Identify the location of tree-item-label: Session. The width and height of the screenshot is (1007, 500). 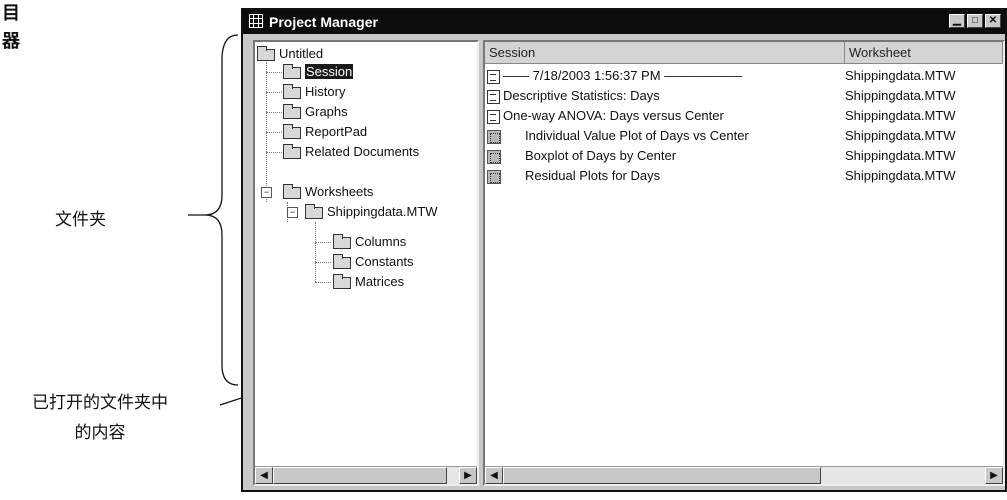
(329, 71).